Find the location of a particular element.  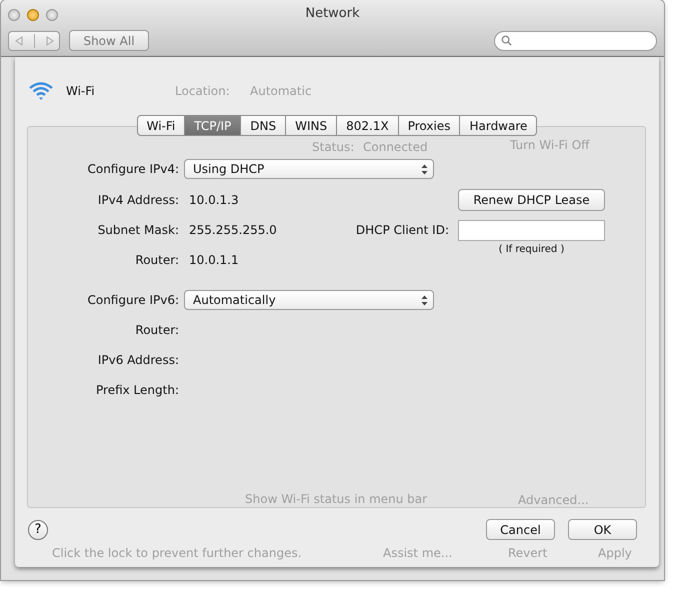

field-label: Configure IPv6: is located at coordinates (132, 300).